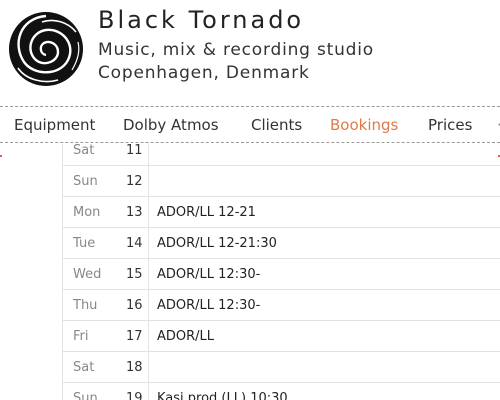 This screenshot has width=500, height=400. What do you see at coordinates (450, 125) in the screenshot?
I see `nav-item-prices: Prices` at bounding box center [450, 125].